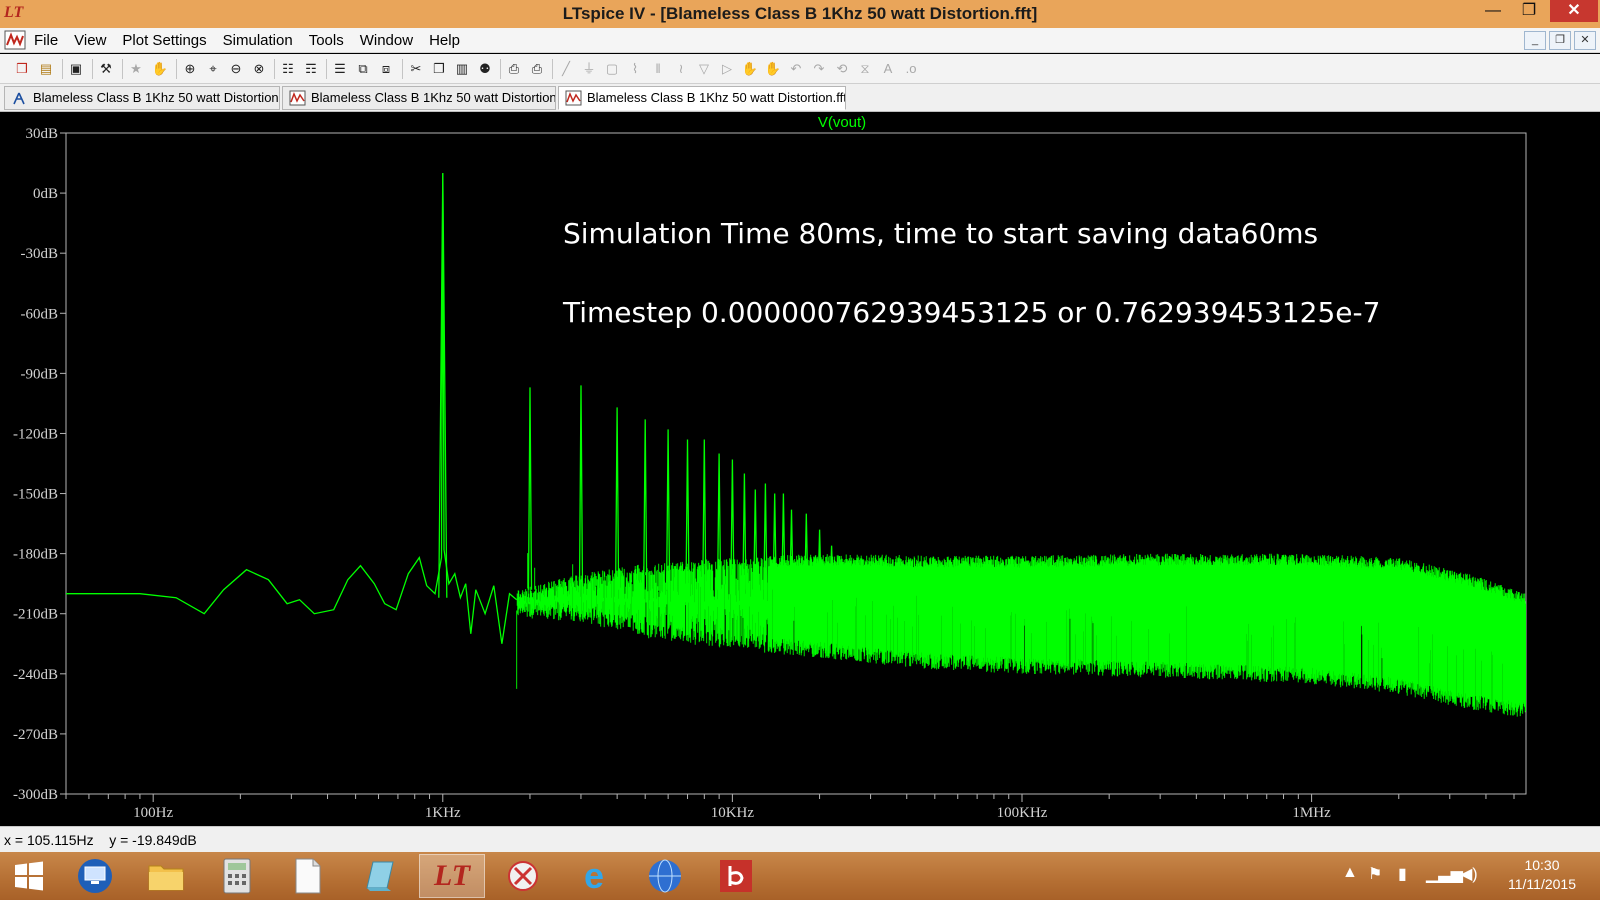 The width and height of the screenshot is (1600, 900). Describe the element at coordinates (258, 40) in the screenshot. I see `menu-simulation: Simulation` at that location.